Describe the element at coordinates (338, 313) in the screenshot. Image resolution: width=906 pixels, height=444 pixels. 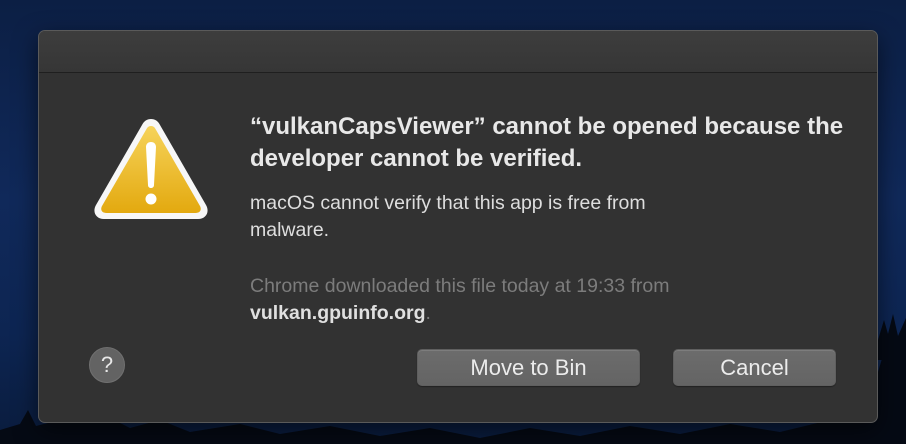
I see `download-source-host: vulkan.gpuinfo.org` at that location.